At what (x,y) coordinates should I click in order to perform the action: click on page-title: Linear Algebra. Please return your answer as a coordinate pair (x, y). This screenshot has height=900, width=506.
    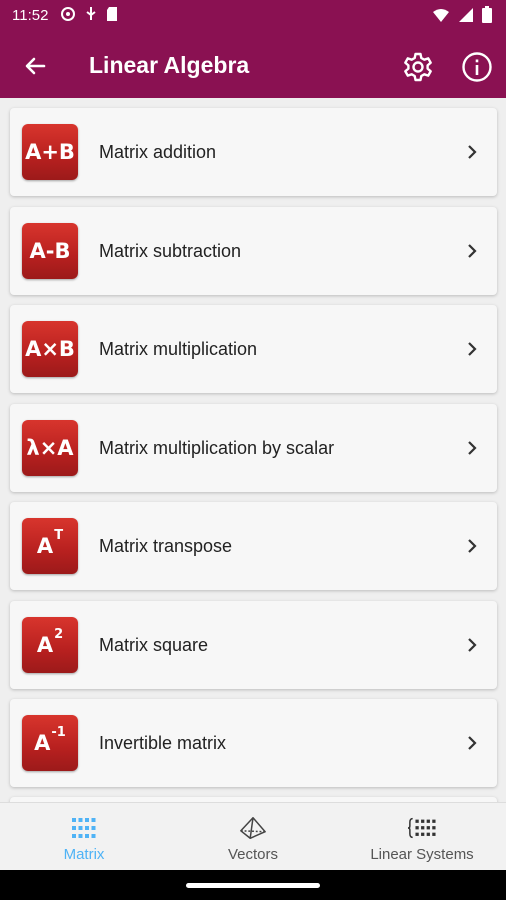
    Looking at the image, I should click on (169, 65).